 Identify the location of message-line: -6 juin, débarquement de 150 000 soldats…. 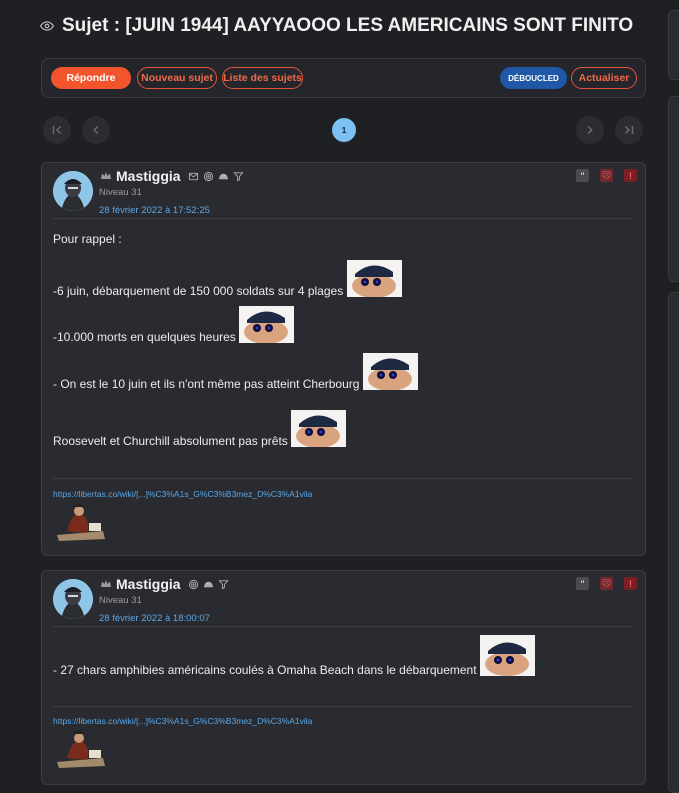
(227, 279).